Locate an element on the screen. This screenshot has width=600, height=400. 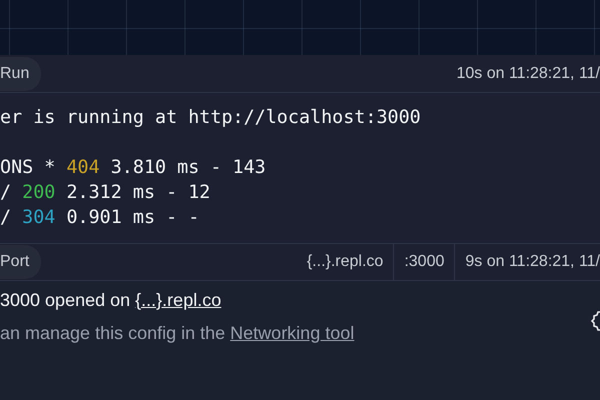
log-line: er is running at http://localhost:3000 is located at coordinates (211, 118).